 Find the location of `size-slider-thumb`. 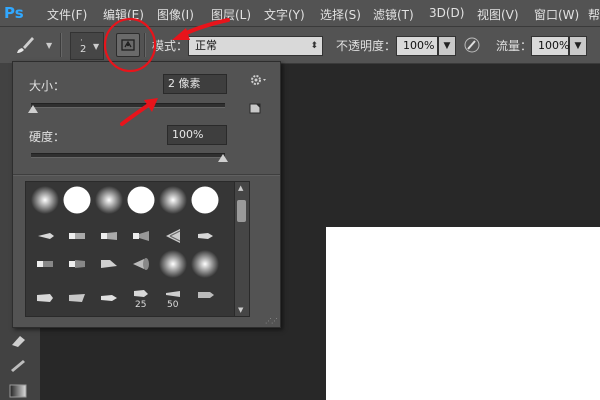

size-slider-thumb is located at coordinates (33, 109).